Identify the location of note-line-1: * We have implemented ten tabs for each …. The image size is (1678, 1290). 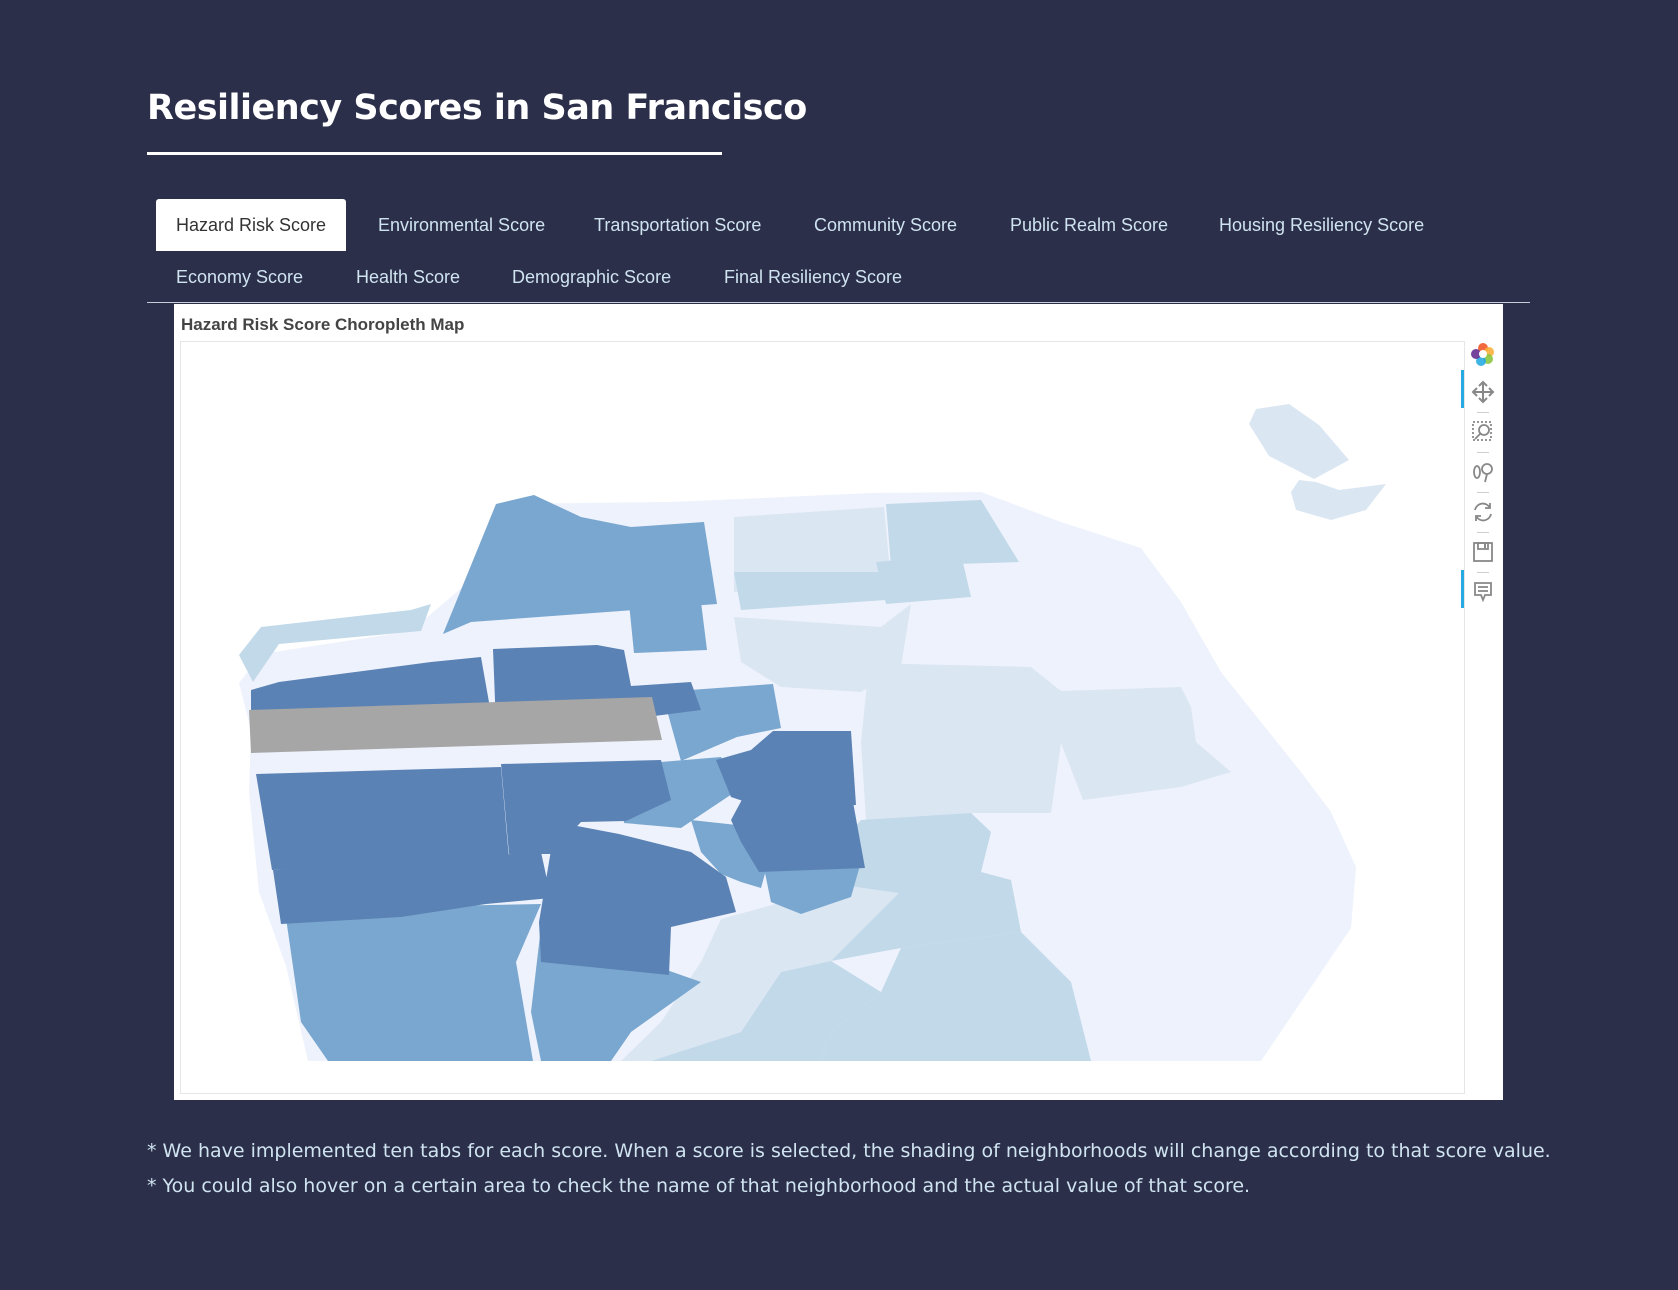
(849, 1151).